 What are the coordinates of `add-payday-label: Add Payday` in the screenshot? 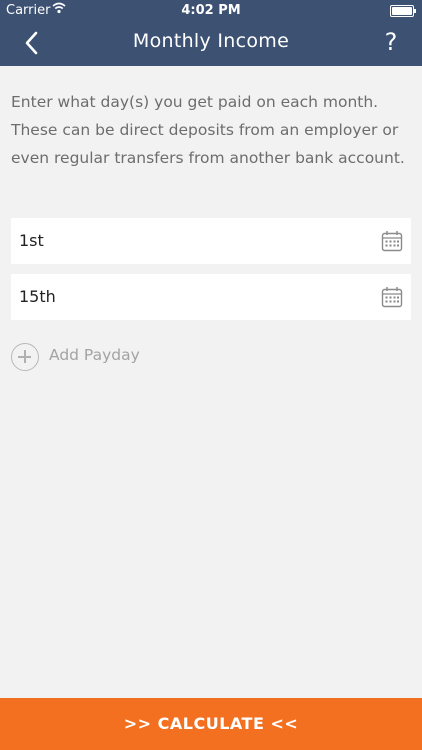 It's located at (94, 355).